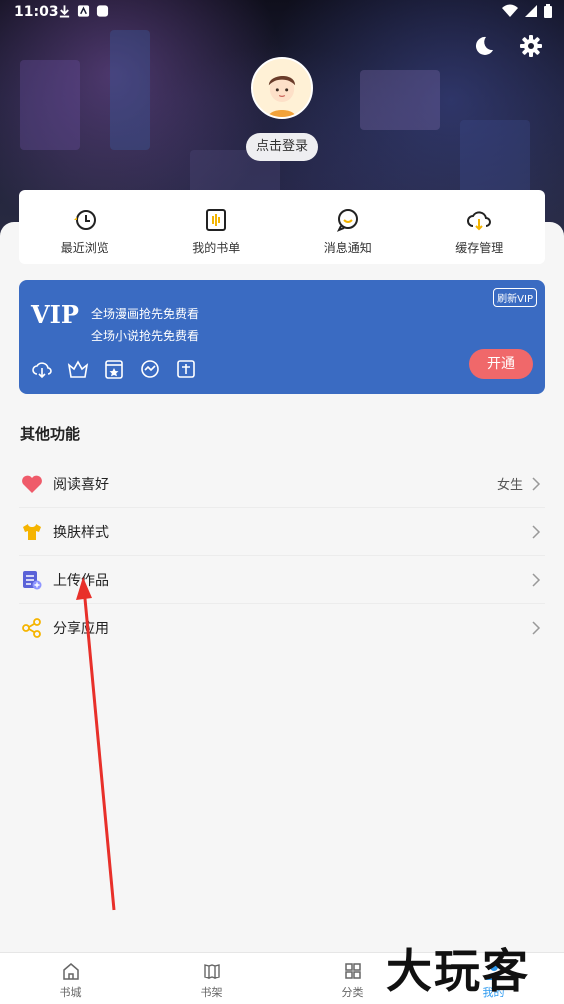 The width and height of the screenshot is (564, 1004). What do you see at coordinates (211, 971) in the screenshot?
I see `bookshelf-icon` at bounding box center [211, 971].